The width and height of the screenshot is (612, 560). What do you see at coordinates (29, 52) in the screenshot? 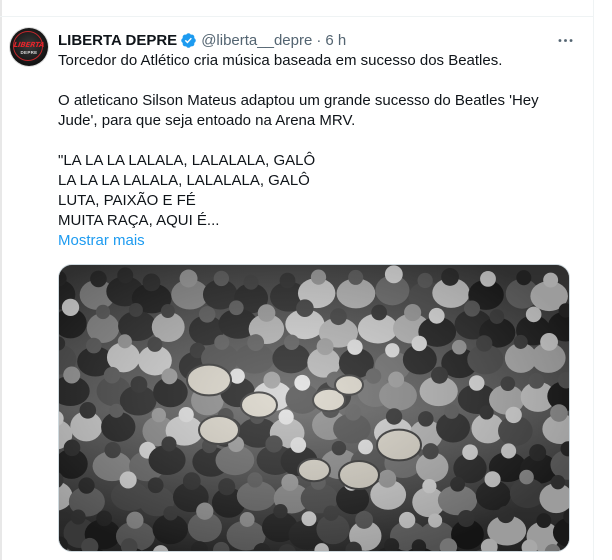
I see `avatar-logo-subtext: DEPRE` at bounding box center [29, 52].